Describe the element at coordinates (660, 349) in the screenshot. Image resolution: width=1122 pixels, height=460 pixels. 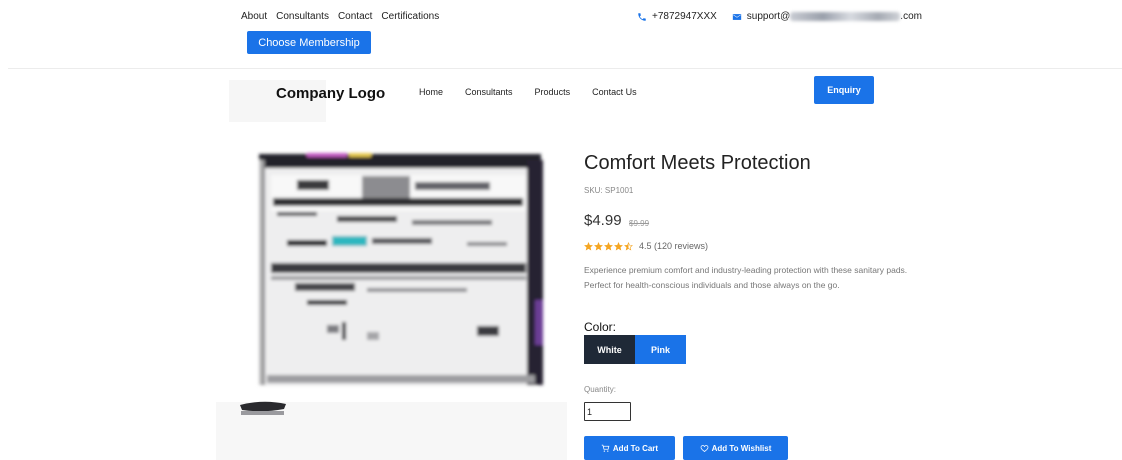
I see `color-option-pink: Pink` at that location.